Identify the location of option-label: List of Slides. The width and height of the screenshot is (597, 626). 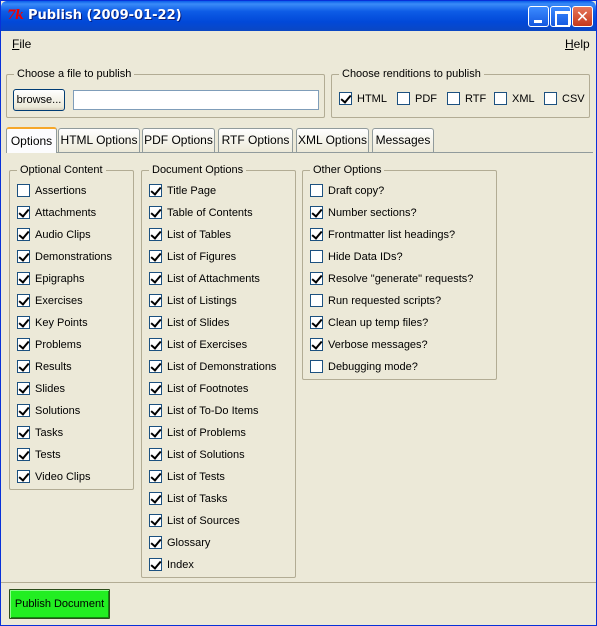
(198, 323).